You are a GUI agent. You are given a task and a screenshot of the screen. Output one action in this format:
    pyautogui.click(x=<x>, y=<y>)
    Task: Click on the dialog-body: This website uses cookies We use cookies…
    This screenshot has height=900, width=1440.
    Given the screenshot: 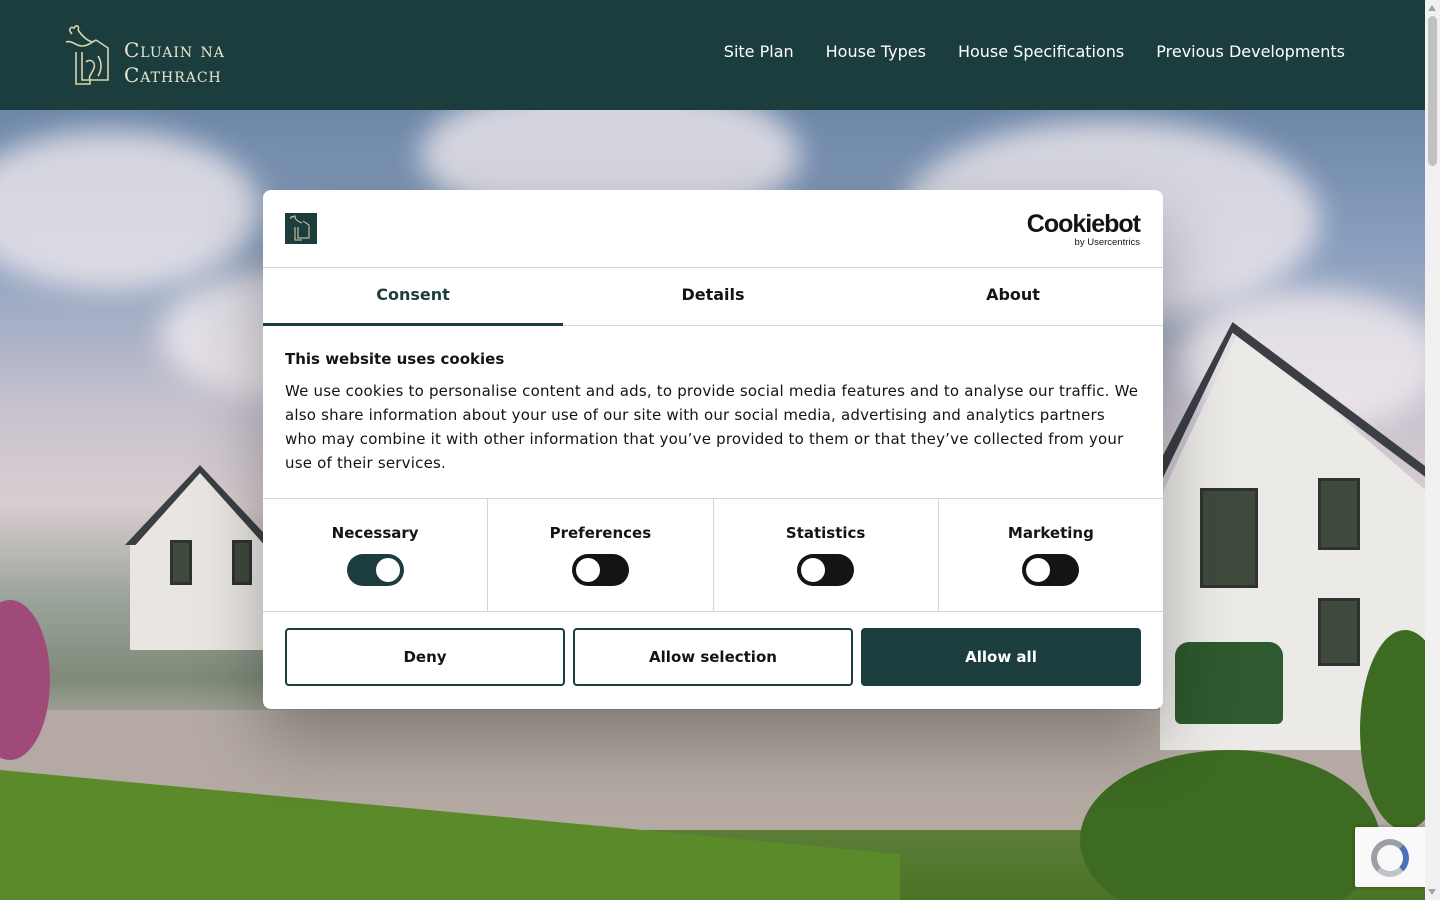 What is the action you would take?
    pyautogui.click(x=713, y=412)
    